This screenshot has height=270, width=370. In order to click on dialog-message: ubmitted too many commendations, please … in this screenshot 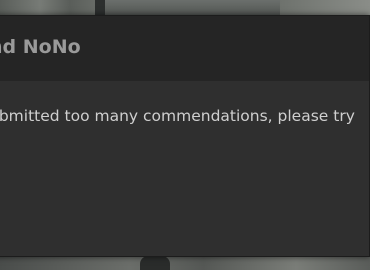, I will do `click(177, 116)`.